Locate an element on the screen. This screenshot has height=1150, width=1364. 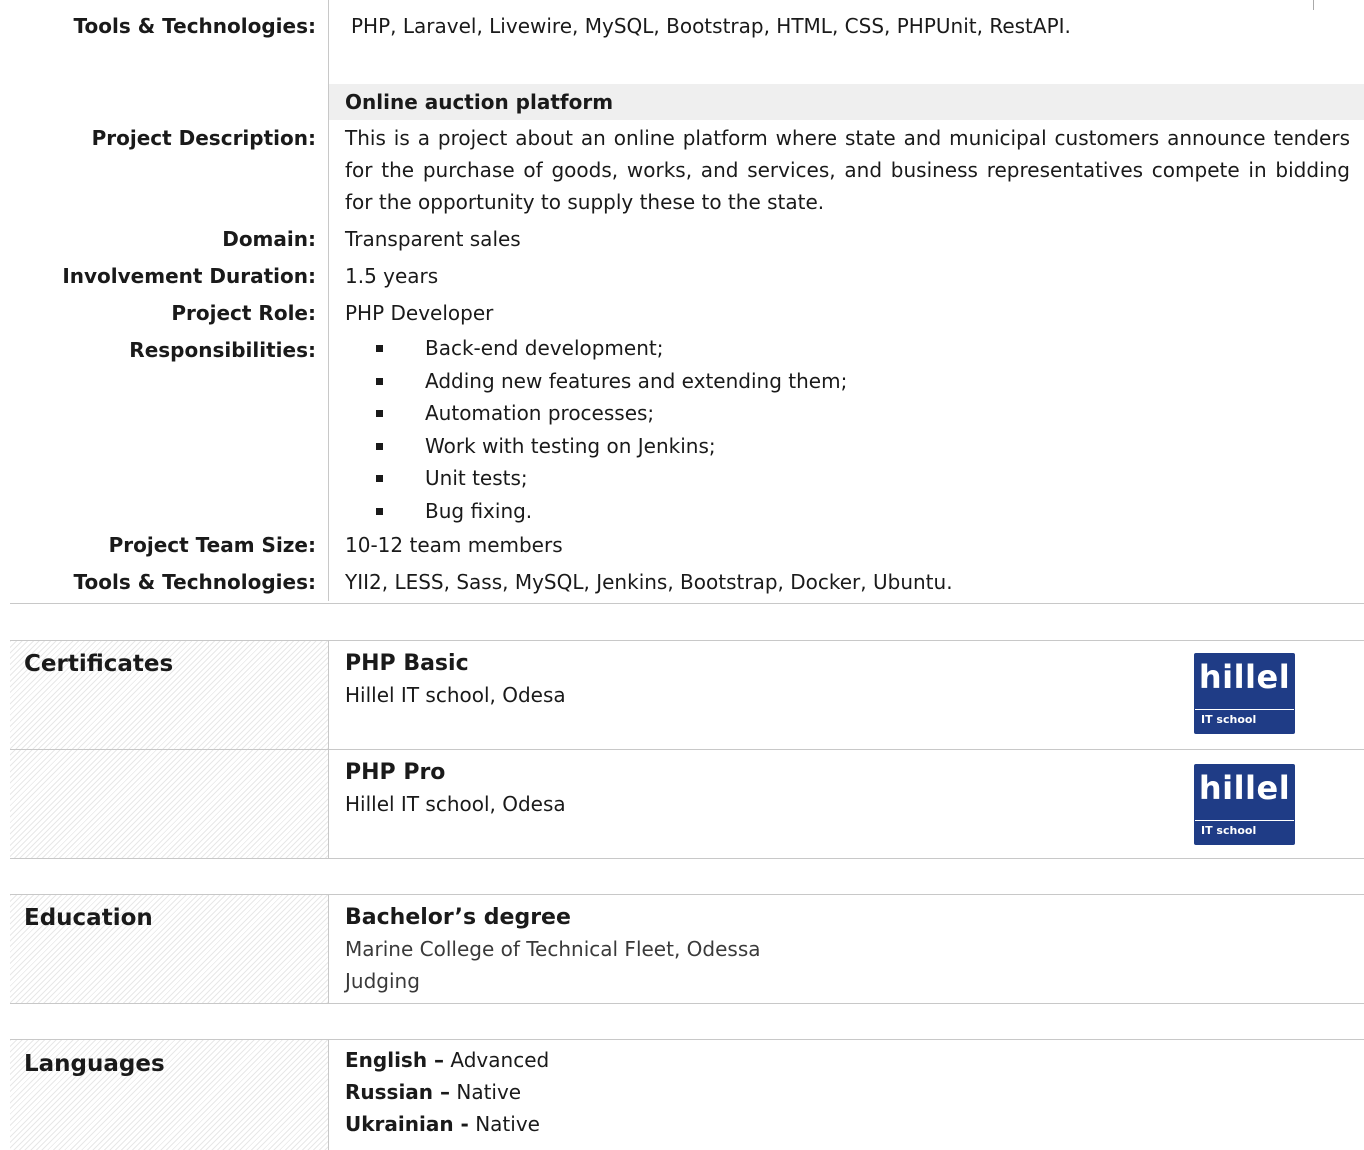
list-item: Bug fixing. is located at coordinates (846, 511).